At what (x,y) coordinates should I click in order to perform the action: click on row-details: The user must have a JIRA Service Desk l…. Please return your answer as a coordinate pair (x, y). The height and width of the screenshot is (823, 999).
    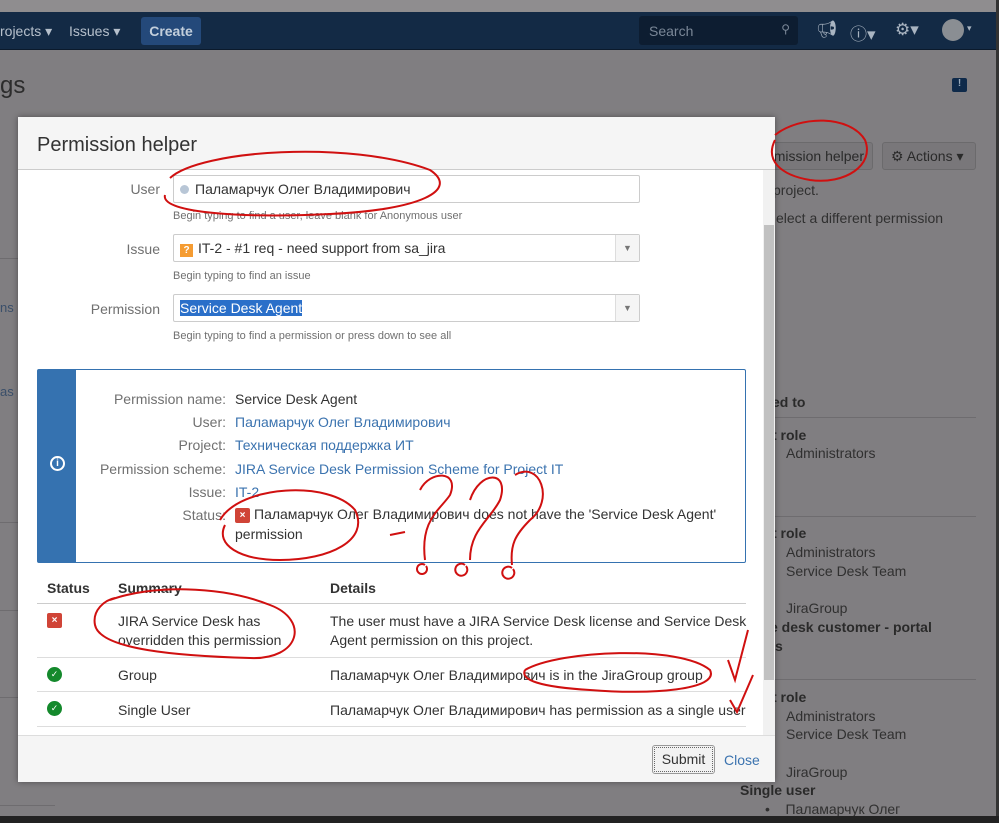
    Looking at the image, I should click on (538, 621).